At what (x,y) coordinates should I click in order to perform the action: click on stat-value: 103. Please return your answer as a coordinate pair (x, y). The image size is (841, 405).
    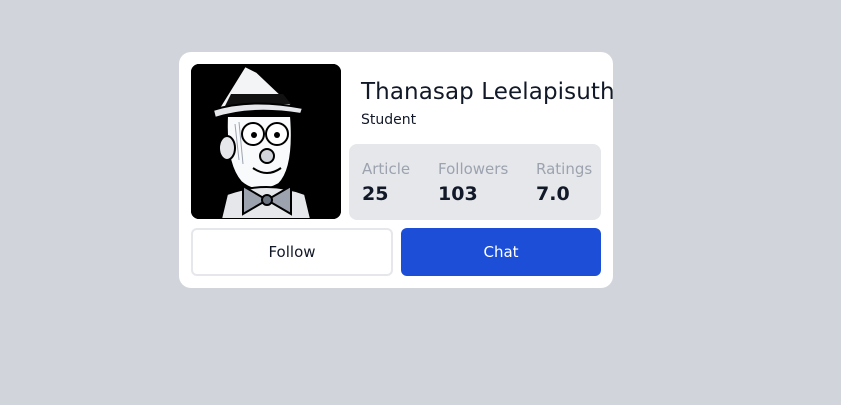
    Looking at the image, I should click on (458, 194).